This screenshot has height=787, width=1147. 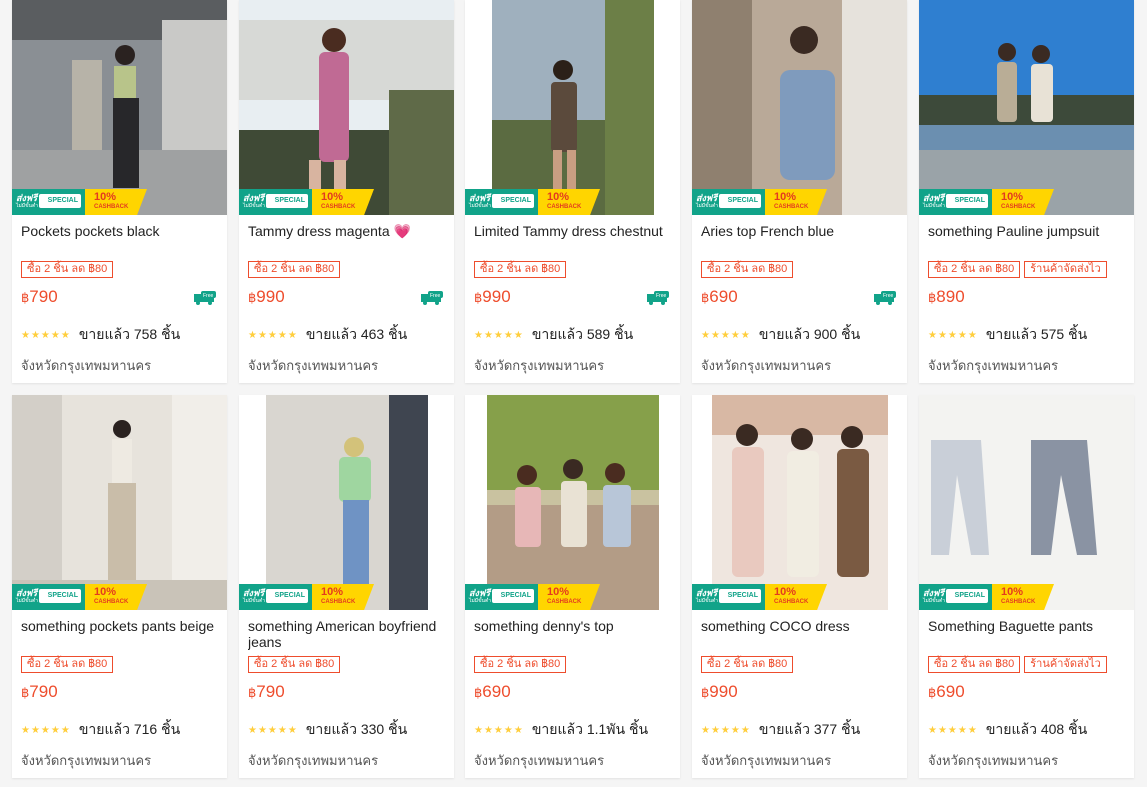 What do you see at coordinates (1007, 730) in the screenshot?
I see `rating-and-sold: ★★★★★ ขายแล้ว 408 ชิ้น` at bounding box center [1007, 730].